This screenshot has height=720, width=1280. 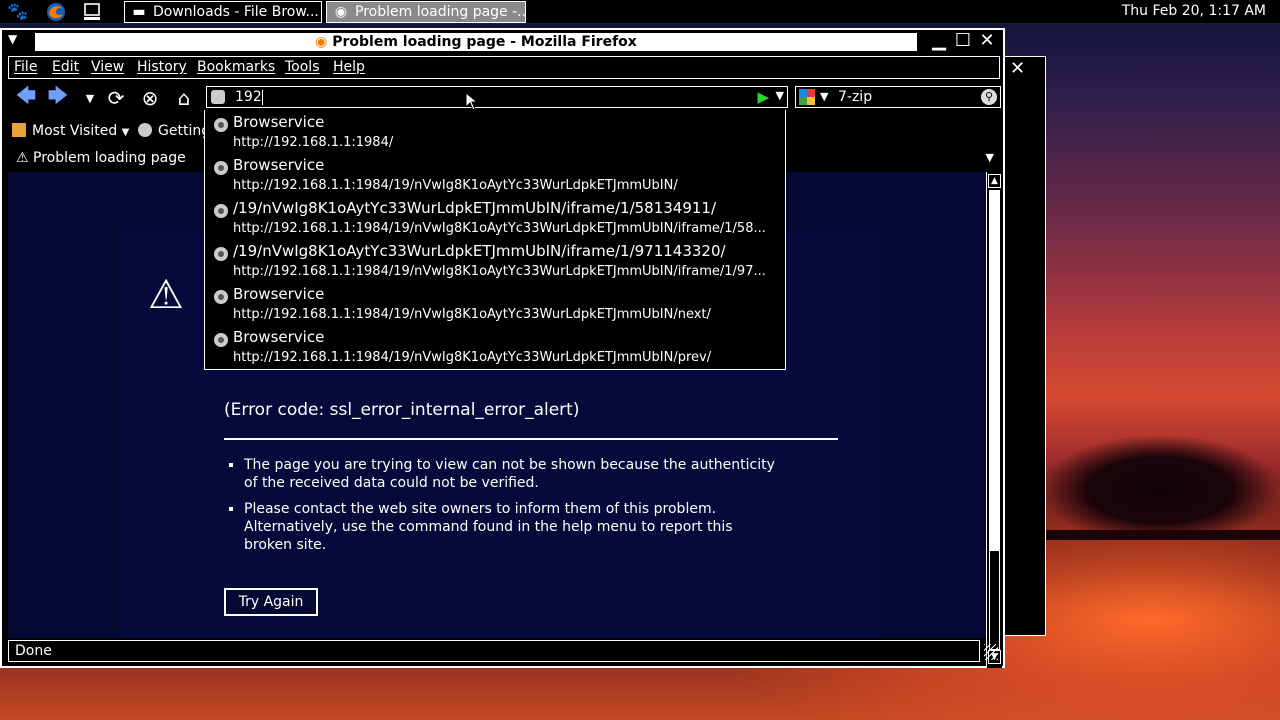 I want to click on menu-edit: Edit, so click(x=65, y=67).